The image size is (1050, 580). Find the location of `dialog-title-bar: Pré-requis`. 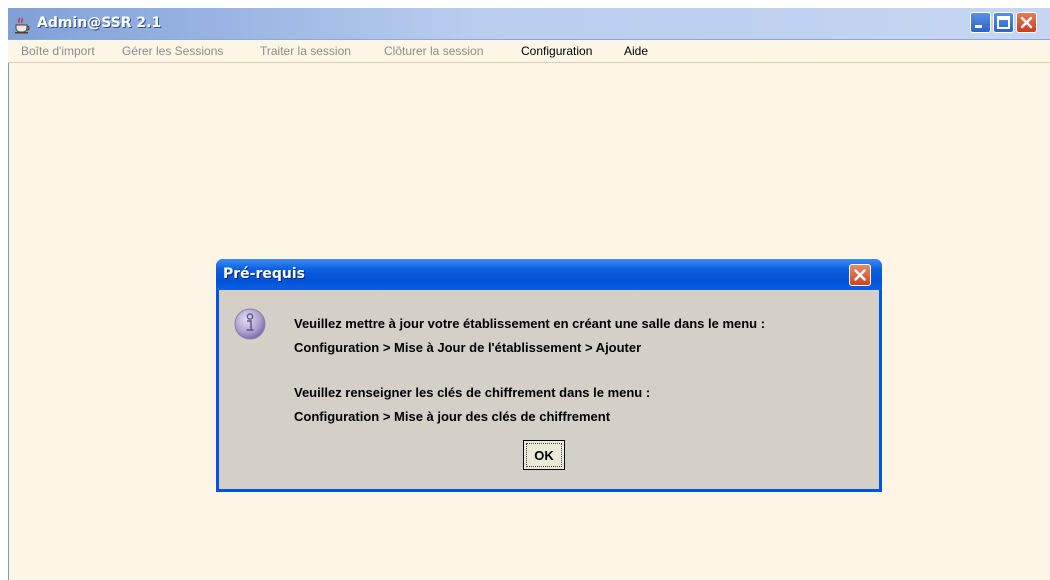

dialog-title-bar: Pré-requis is located at coordinates (549, 274).